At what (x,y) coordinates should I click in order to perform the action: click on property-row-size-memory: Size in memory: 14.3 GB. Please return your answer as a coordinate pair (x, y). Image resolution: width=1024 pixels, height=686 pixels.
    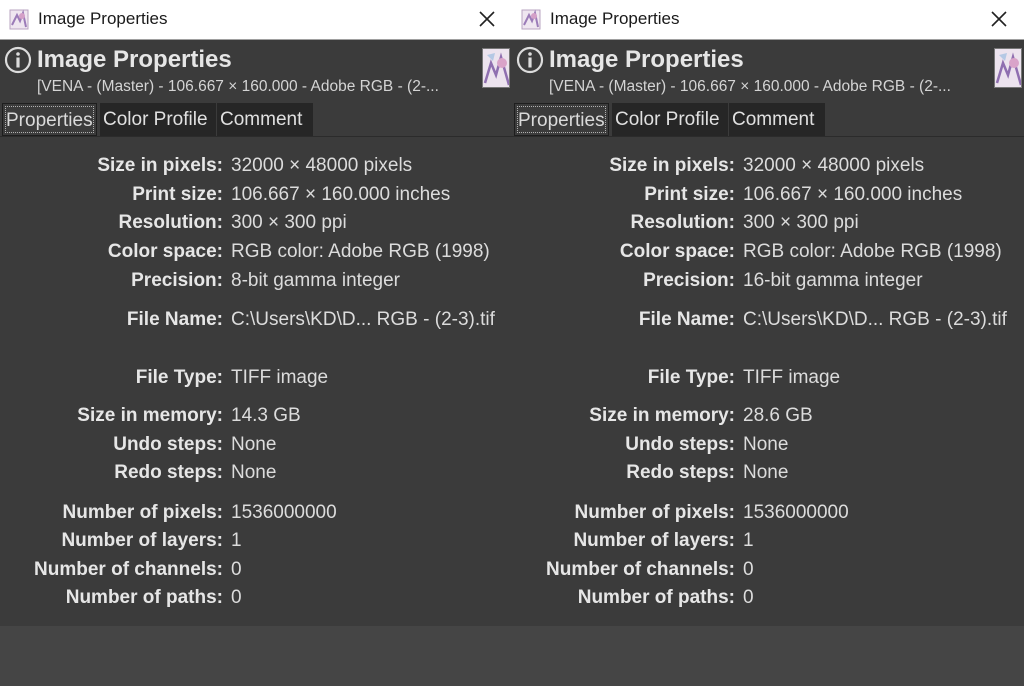
    Looking at the image, I should click on (256, 416).